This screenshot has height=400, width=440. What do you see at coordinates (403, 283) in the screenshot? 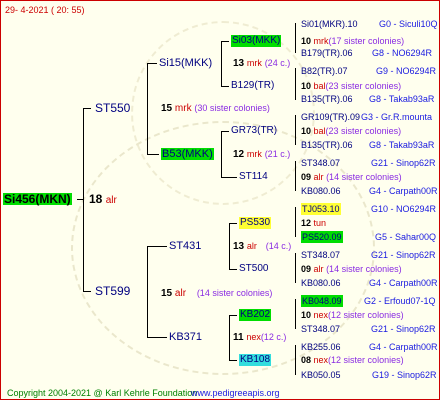
I see `gen4-info-11: G4 - Carpath00R` at bounding box center [403, 283].